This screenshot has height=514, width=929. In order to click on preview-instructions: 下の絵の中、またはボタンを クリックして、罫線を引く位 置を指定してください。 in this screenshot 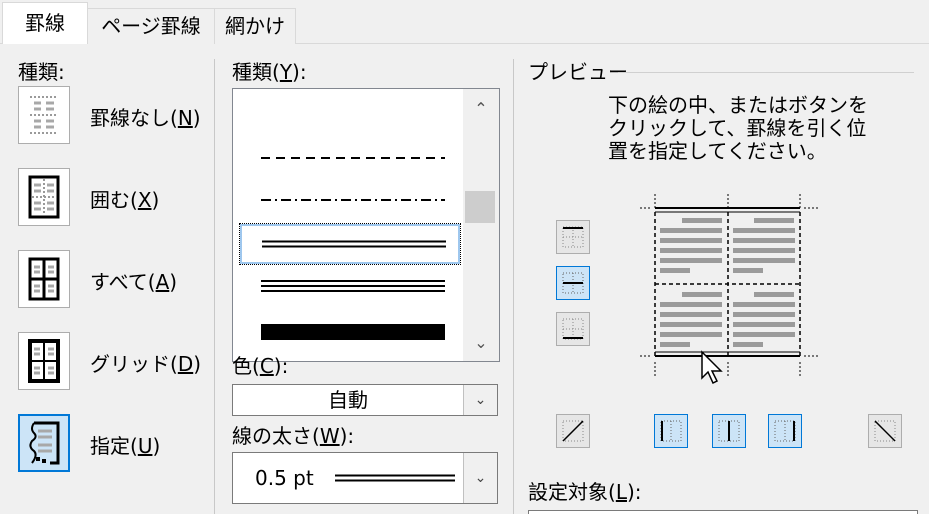, I will do `click(738, 128)`.